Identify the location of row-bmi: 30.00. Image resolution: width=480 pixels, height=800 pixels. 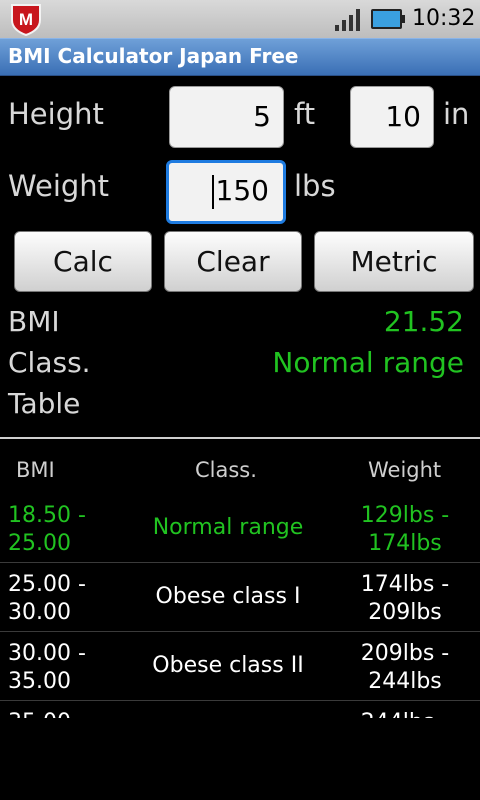
(39, 612).